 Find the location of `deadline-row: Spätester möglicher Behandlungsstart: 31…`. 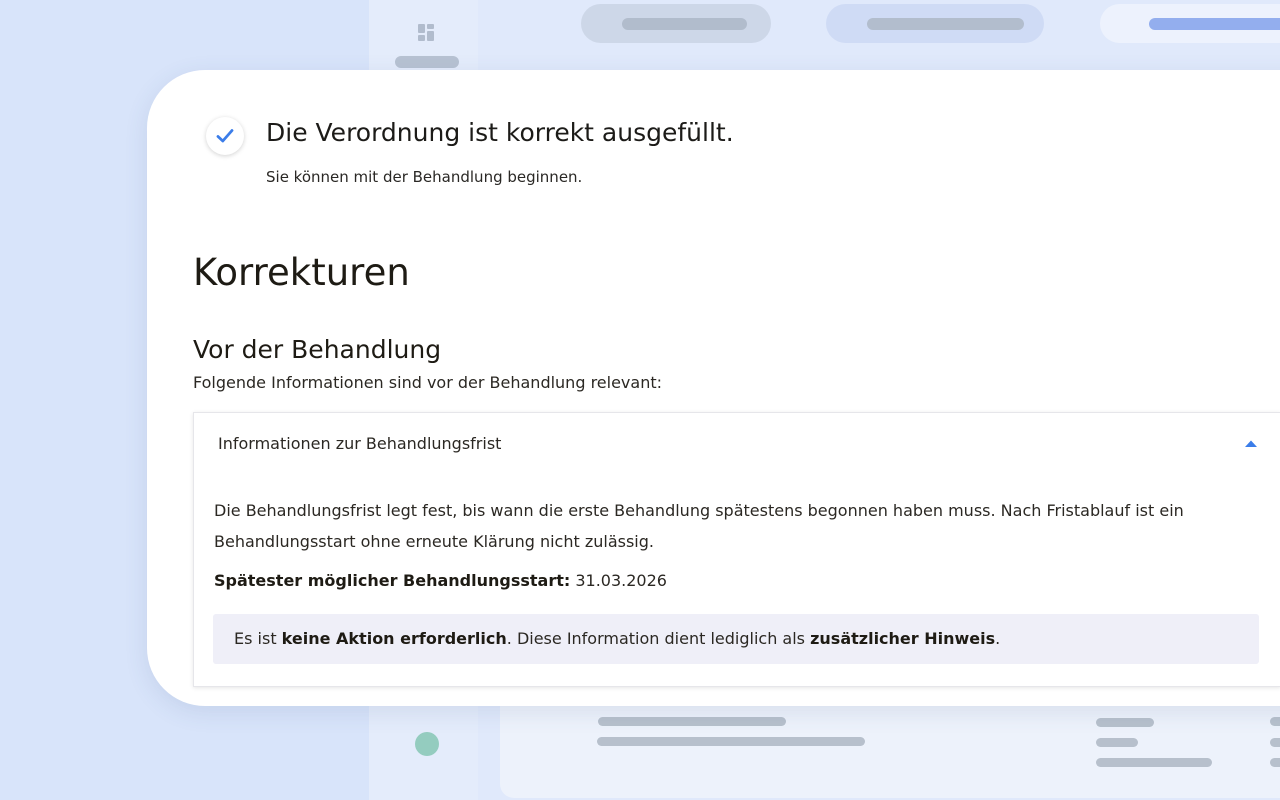

deadline-row: Spätester möglicher Behandlungsstart: 31… is located at coordinates (440, 580).